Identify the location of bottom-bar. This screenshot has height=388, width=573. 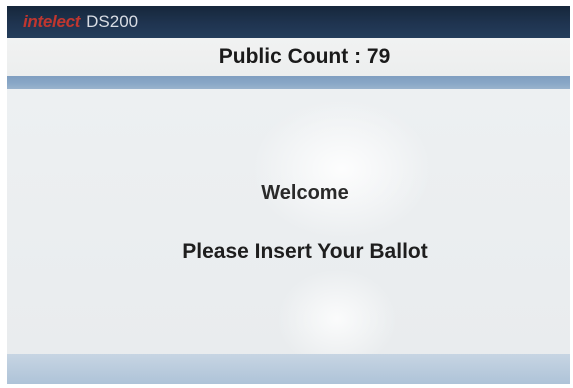
(288, 369).